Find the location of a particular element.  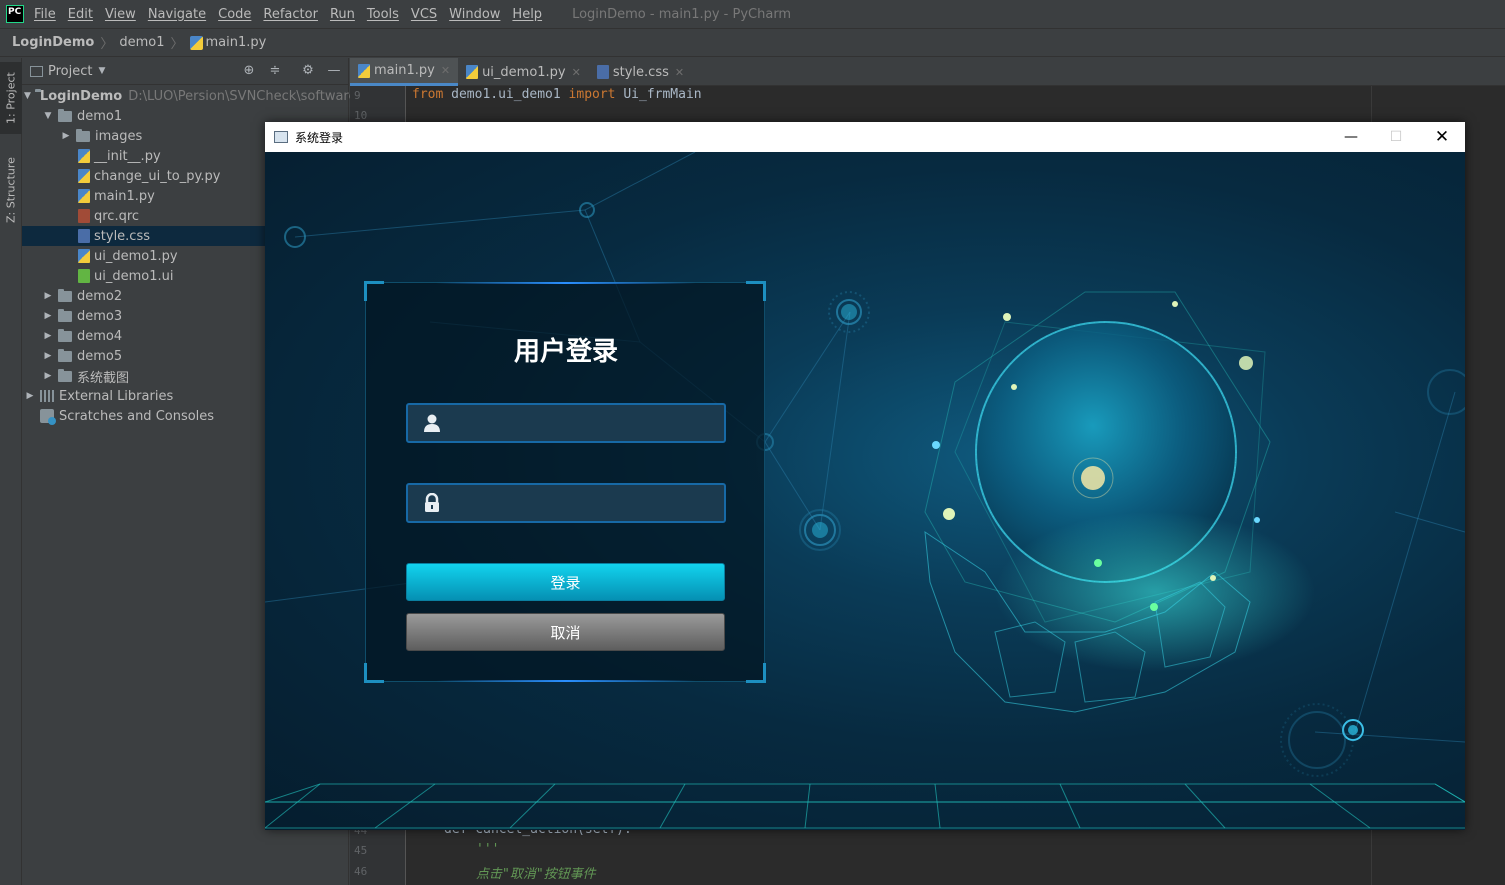

tree-item-label: demo5 is located at coordinates (100, 356).